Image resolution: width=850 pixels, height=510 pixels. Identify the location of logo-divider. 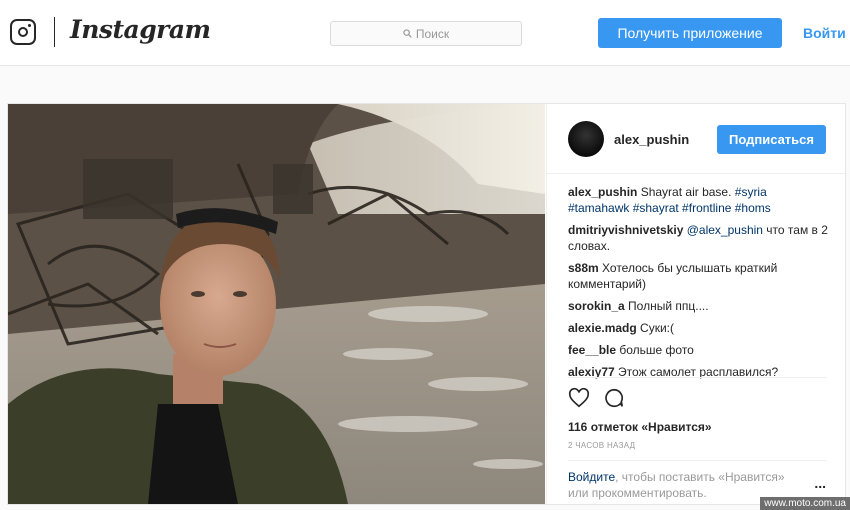
(54, 32).